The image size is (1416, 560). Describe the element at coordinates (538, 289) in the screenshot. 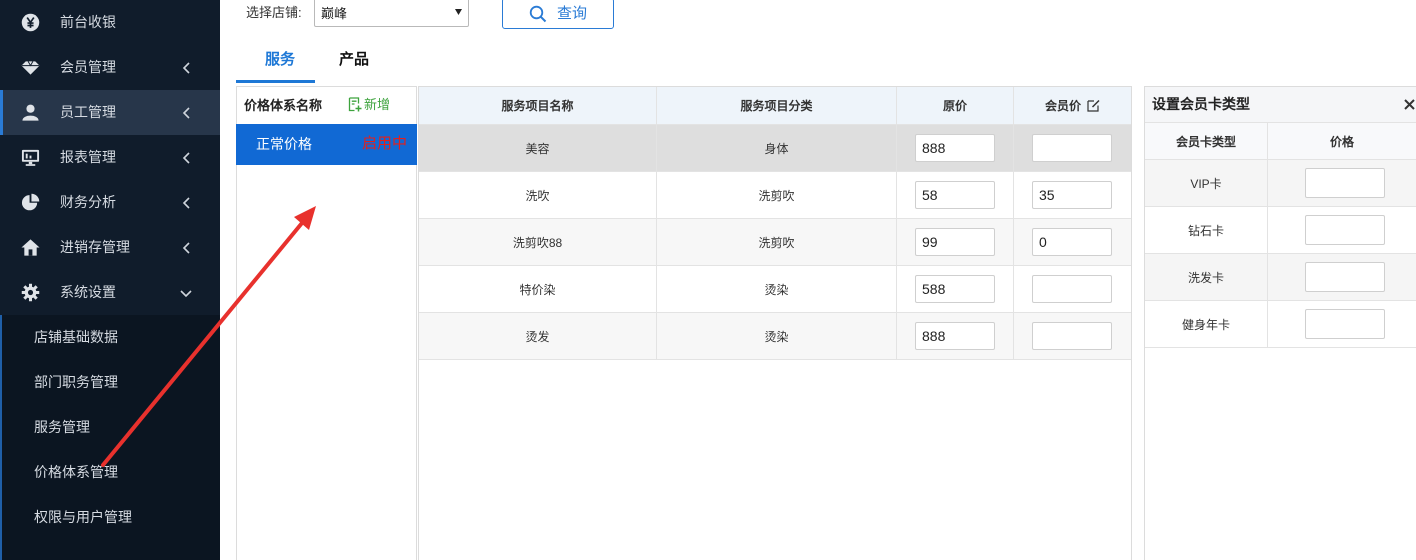

I see `service-name: 特价染` at that location.